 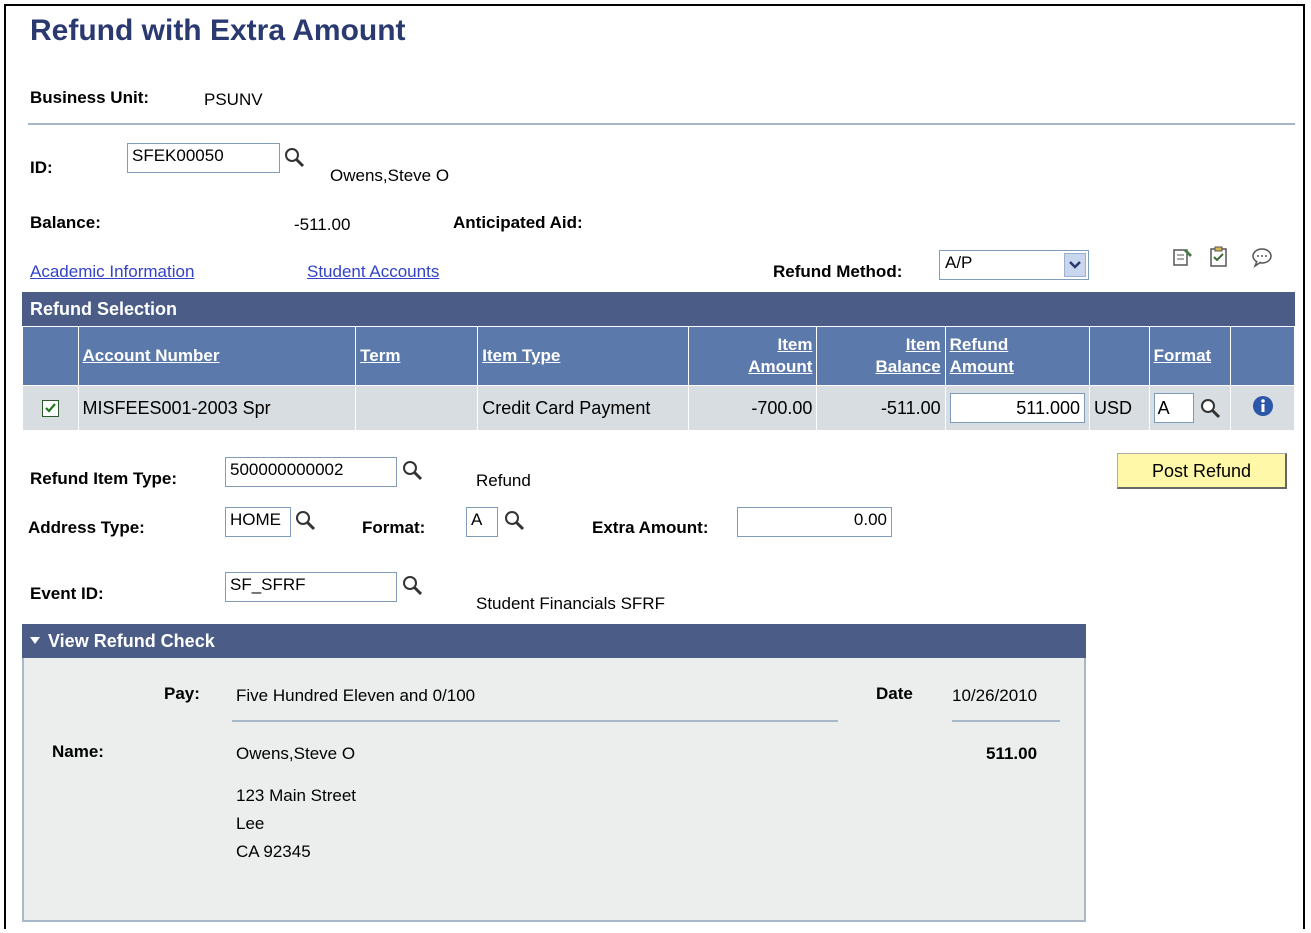 I want to click on check-amount: 511.00, so click(x=1012, y=753).